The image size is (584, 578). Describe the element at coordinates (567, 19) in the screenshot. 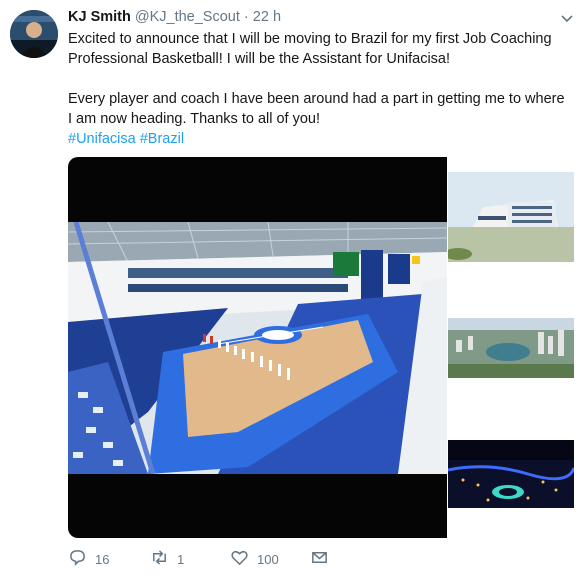

I see `chevron-down-icon` at that location.